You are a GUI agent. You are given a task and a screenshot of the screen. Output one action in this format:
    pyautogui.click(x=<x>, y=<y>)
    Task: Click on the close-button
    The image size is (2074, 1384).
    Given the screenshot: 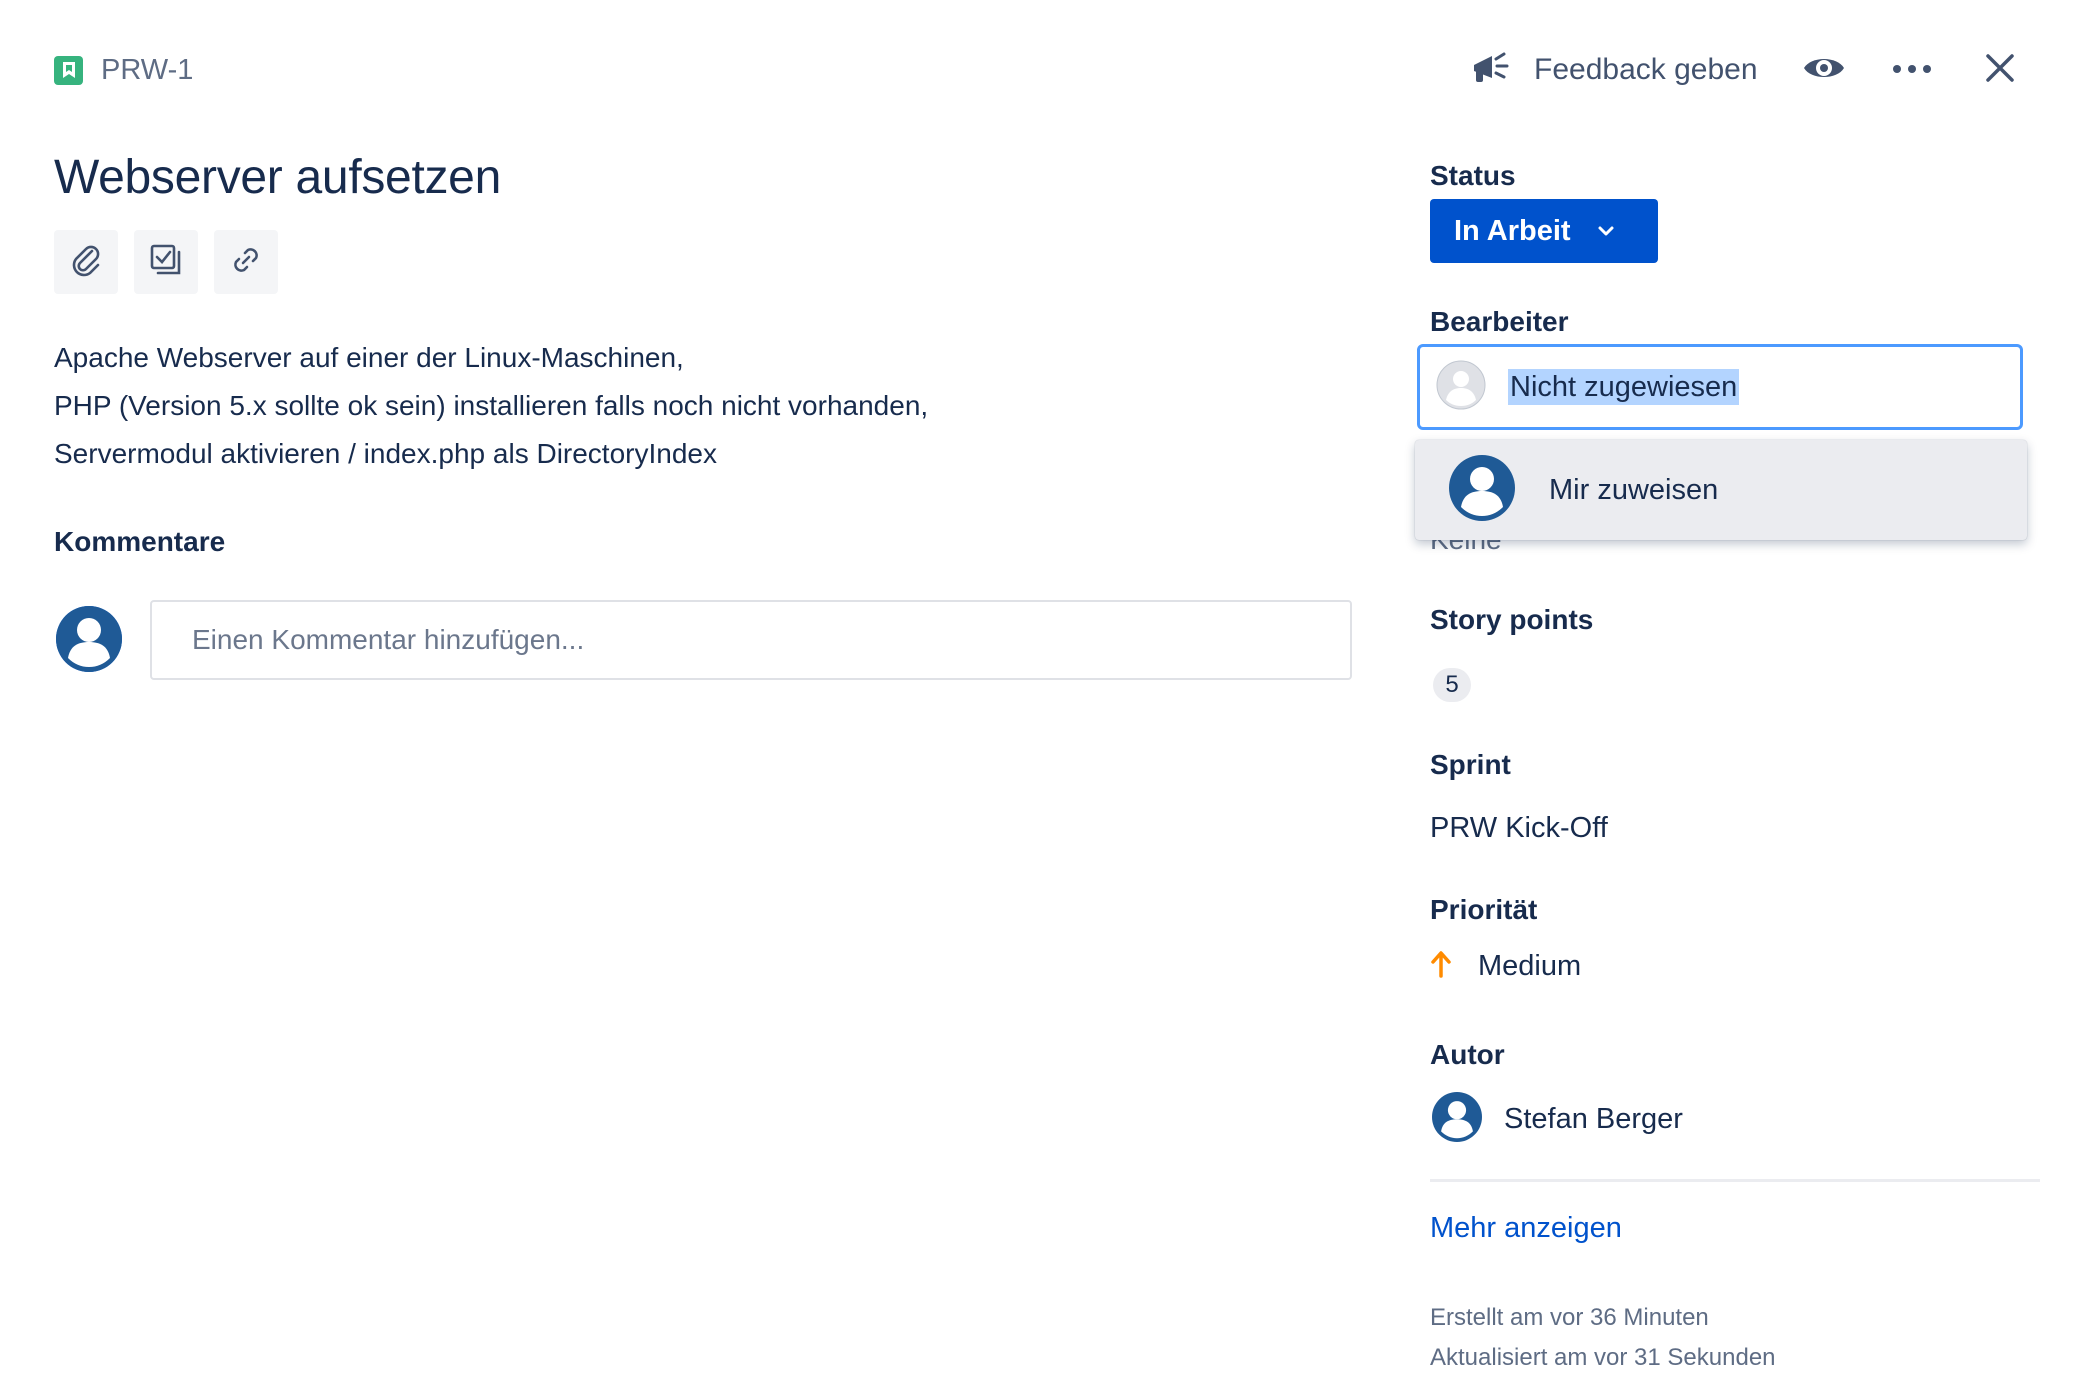 What is the action you would take?
    pyautogui.click(x=2000, y=70)
    